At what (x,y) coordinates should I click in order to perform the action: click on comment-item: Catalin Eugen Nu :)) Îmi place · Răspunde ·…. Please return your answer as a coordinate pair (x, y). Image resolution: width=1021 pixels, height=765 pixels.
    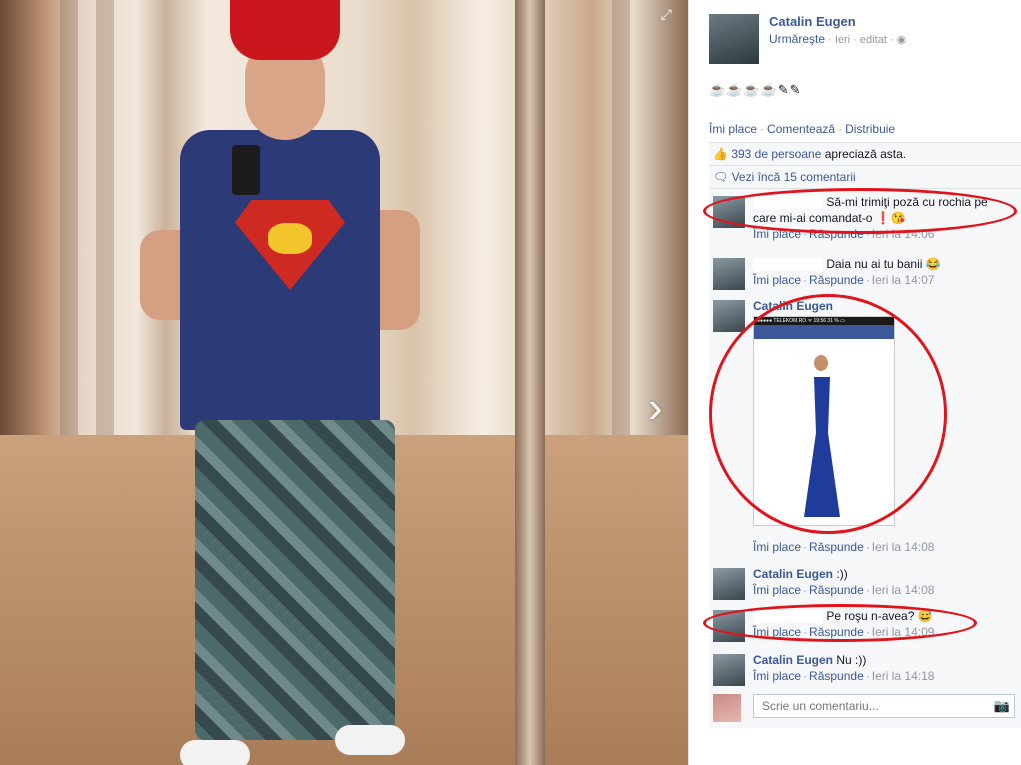
    Looking at the image, I should click on (865, 669).